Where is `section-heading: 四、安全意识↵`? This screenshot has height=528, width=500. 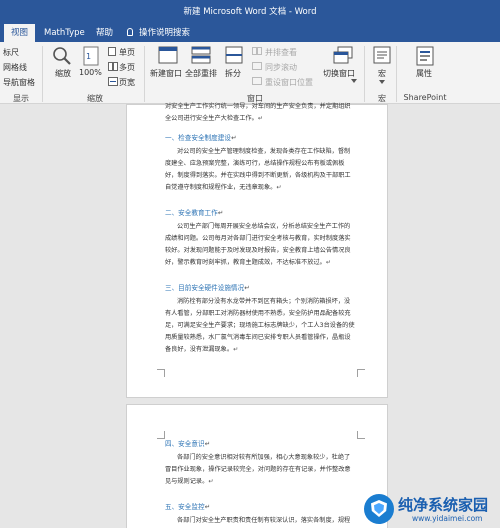 section-heading: 四、安全意识↵ is located at coordinates (188, 444).